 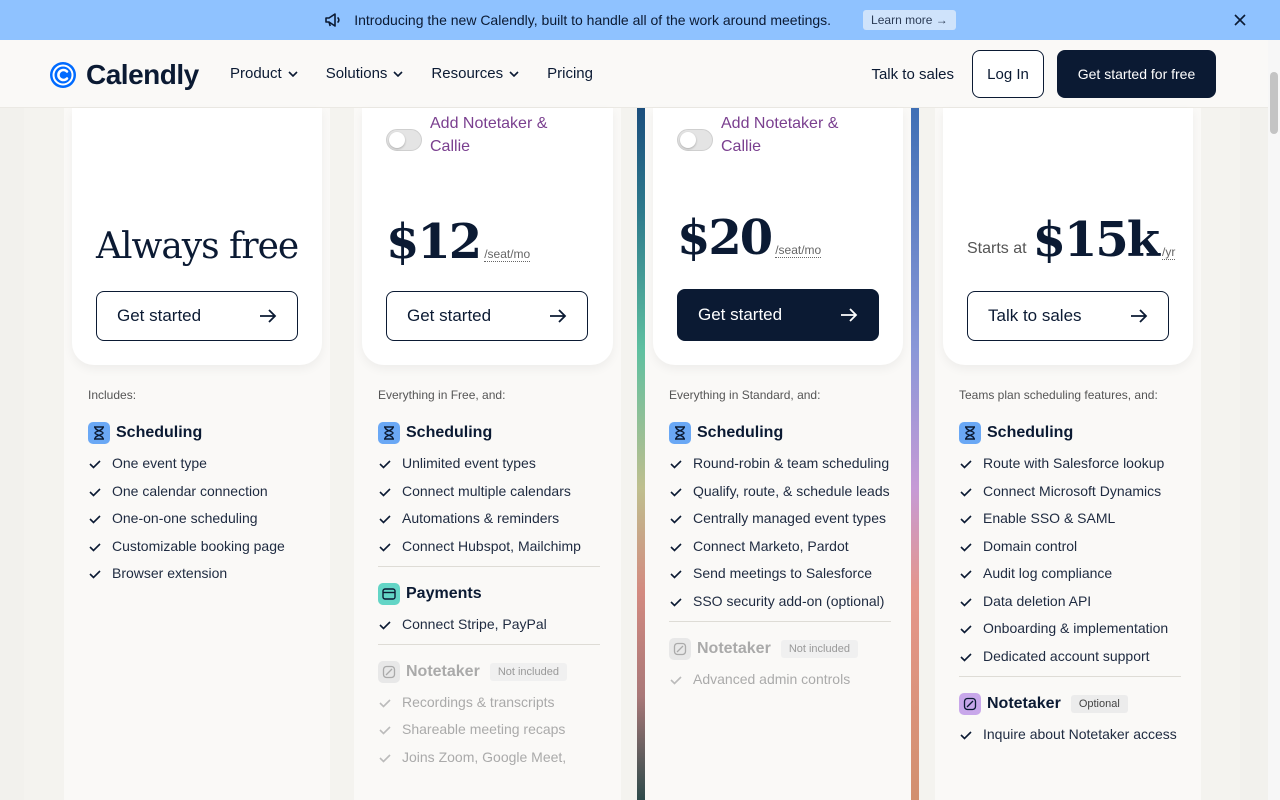 I want to click on feature-item: One event type, so click(x=199, y=463).